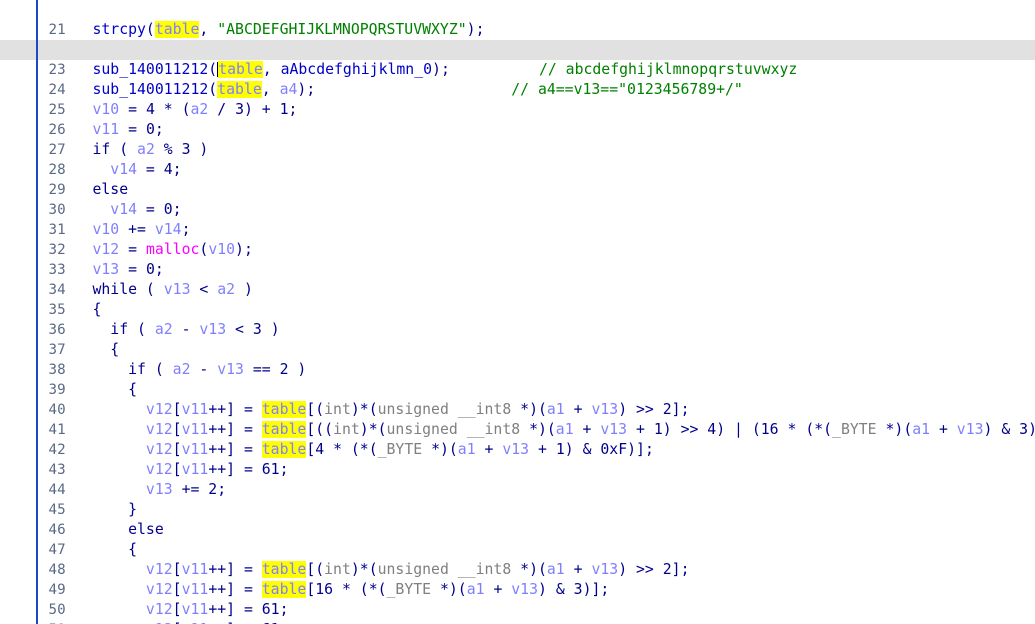 The width and height of the screenshot is (1035, 624). Describe the element at coordinates (517, 219) in the screenshot. I see `code-line: 31 v10 += v14;` at that location.